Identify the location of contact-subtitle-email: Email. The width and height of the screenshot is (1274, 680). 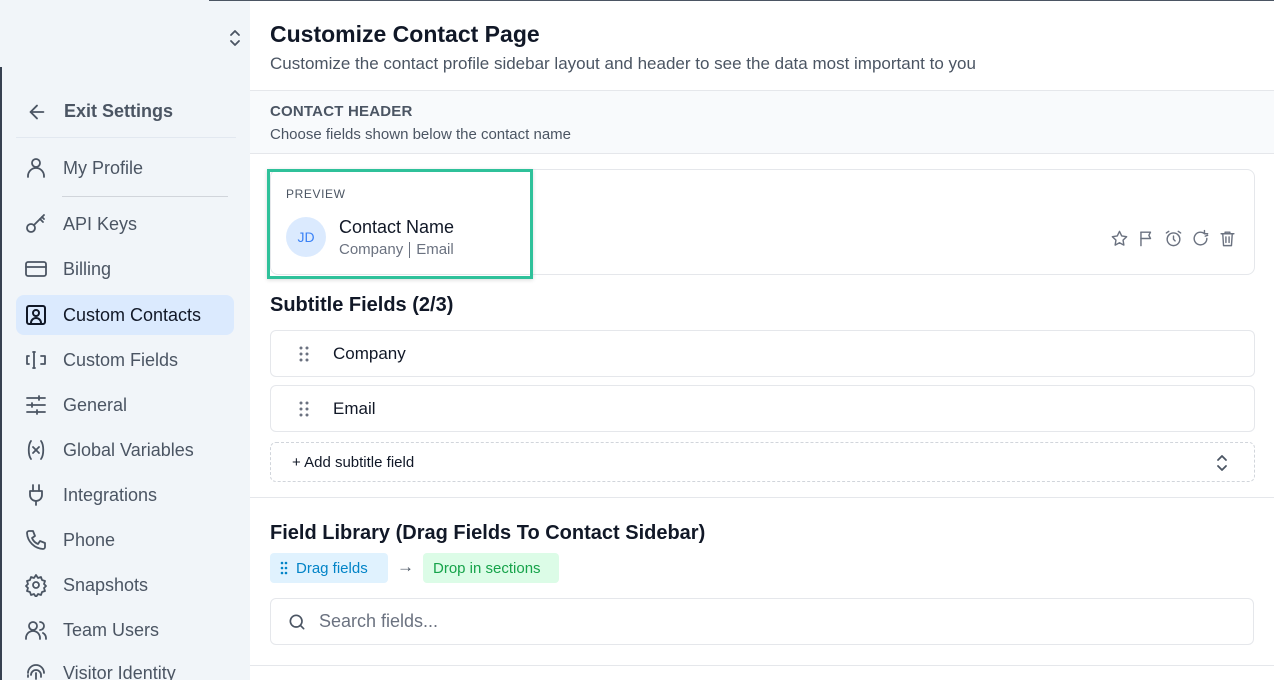
(435, 249).